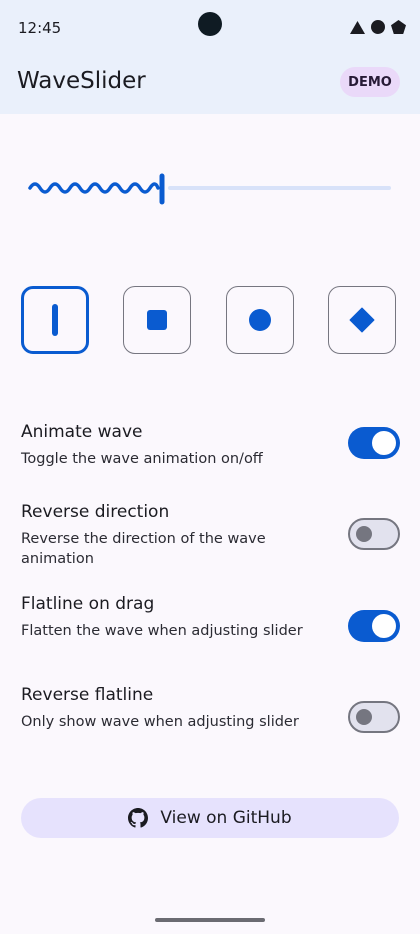 The height and width of the screenshot is (934, 420). I want to click on setting-title: Reverse flatline, so click(87, 695).